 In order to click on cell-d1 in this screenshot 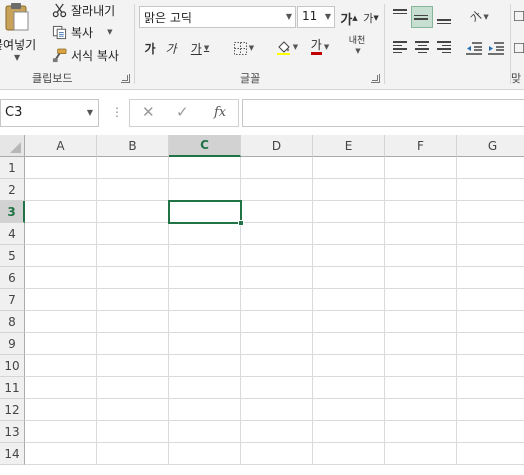, I will do `click(277, 168)`.